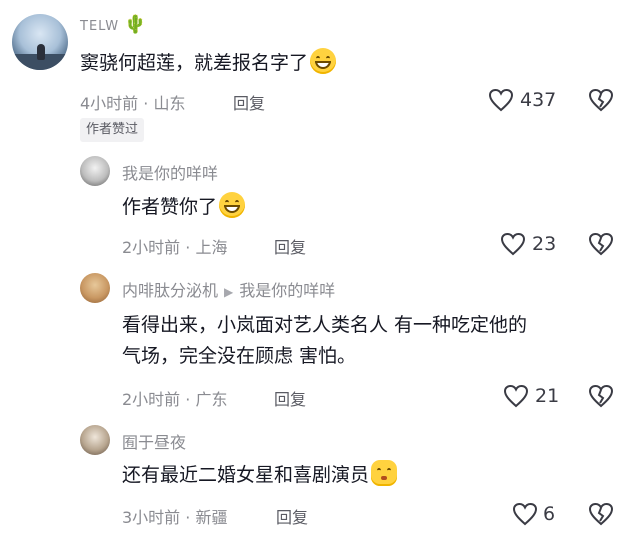 The image size is (640, 549). Describe the element at coordinates (260, 475) in the screenshot. I see `comment-text: 还有最近二婚女星和喜剧演员` at that location.